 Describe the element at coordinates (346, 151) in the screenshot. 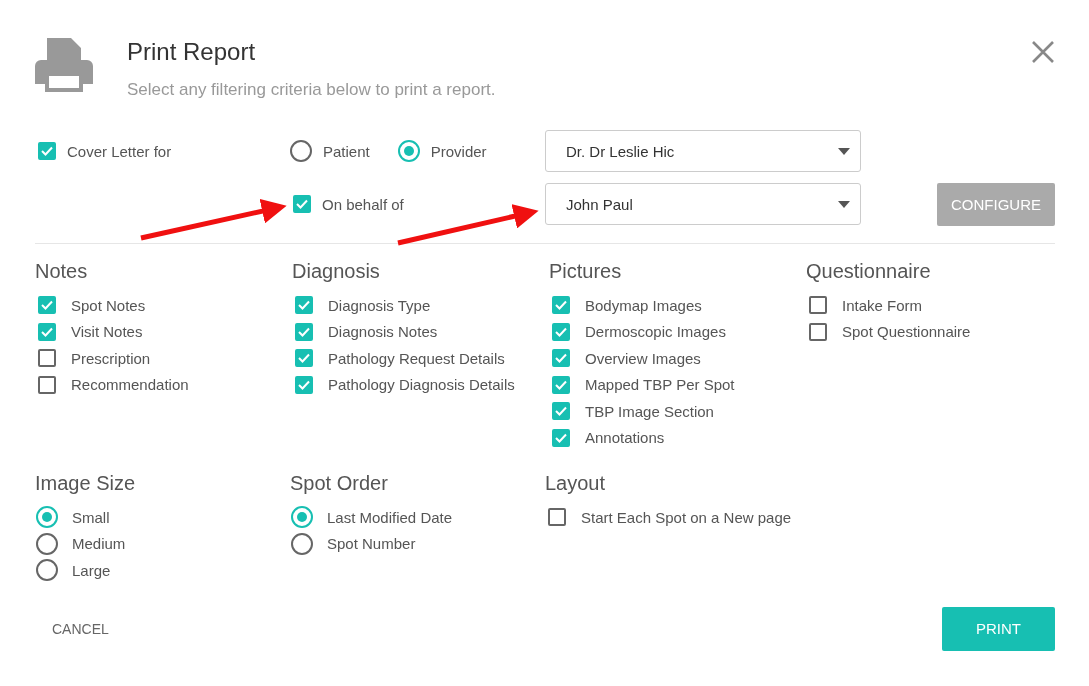

I see `option-label: Patient` at that location.